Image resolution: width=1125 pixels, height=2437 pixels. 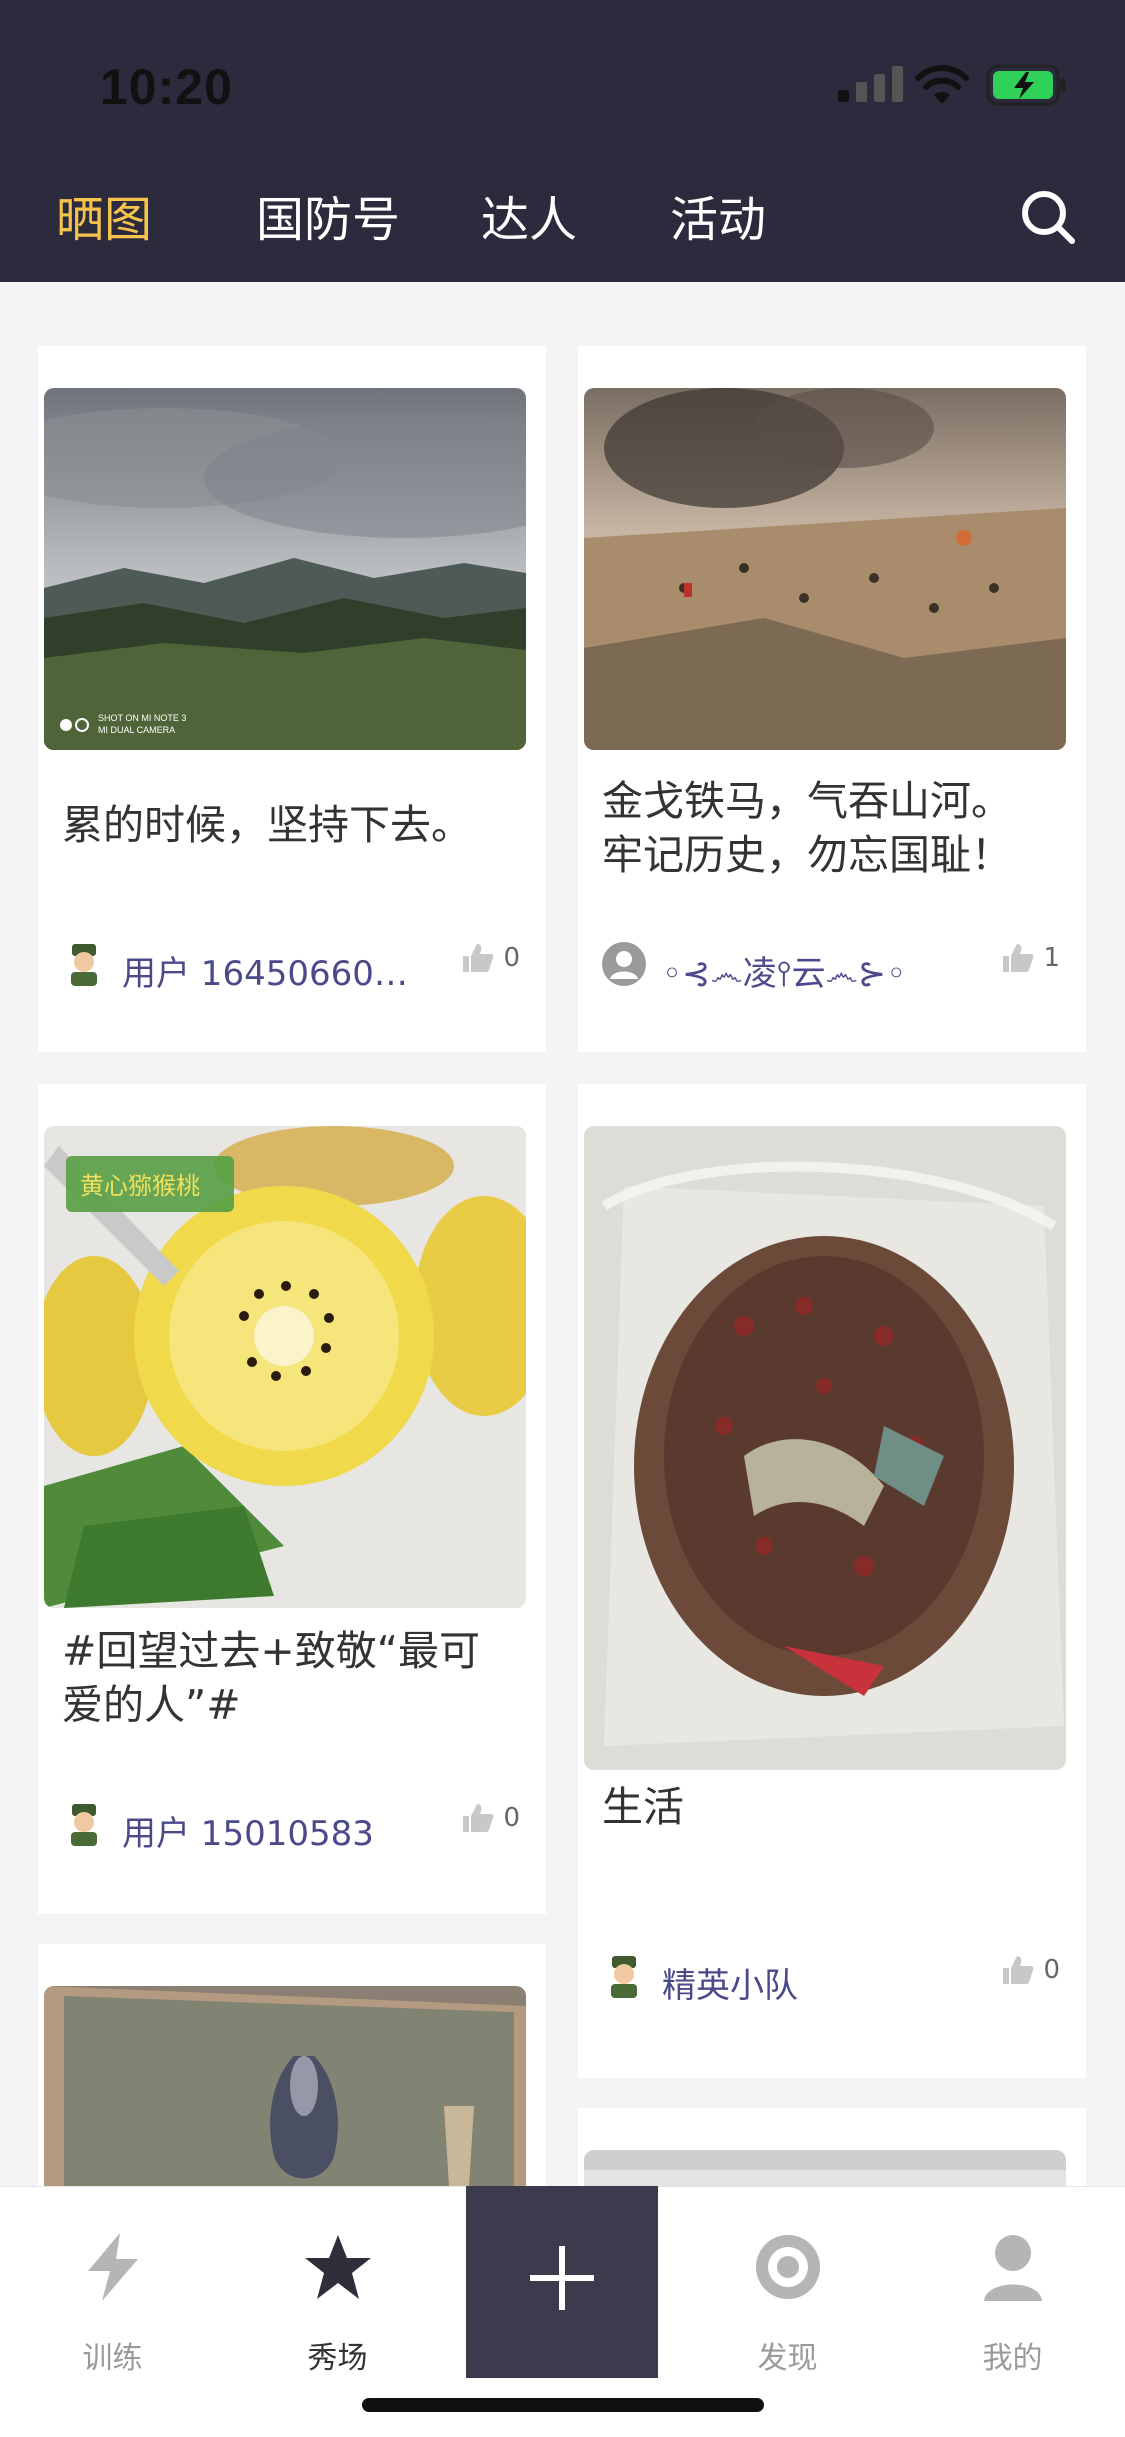 I want to click on top-header: 10:20 晒图 国防号 达人 活动, so click(x=562, y=141).